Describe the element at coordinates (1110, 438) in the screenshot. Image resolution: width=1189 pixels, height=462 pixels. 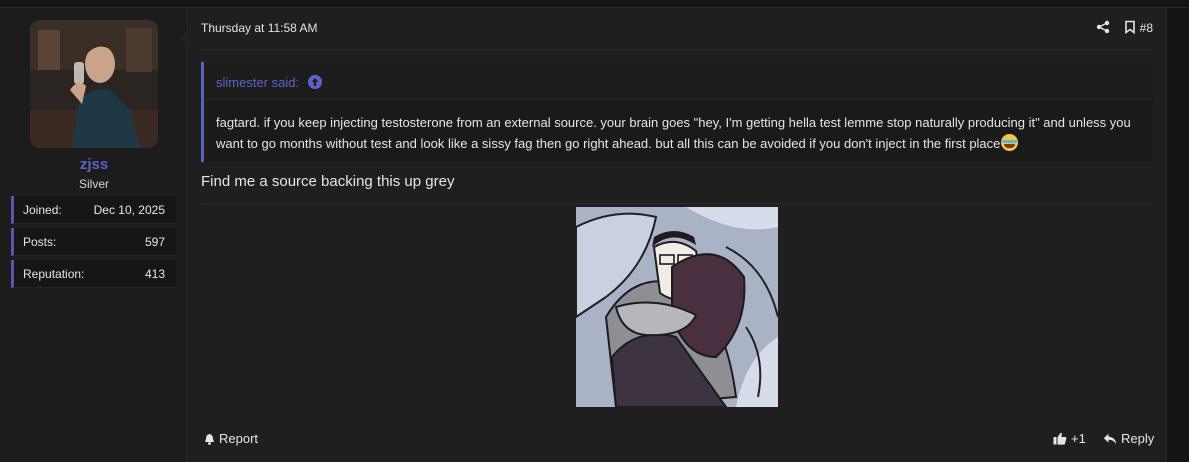
I see `reply-arrow-icon` at that location.